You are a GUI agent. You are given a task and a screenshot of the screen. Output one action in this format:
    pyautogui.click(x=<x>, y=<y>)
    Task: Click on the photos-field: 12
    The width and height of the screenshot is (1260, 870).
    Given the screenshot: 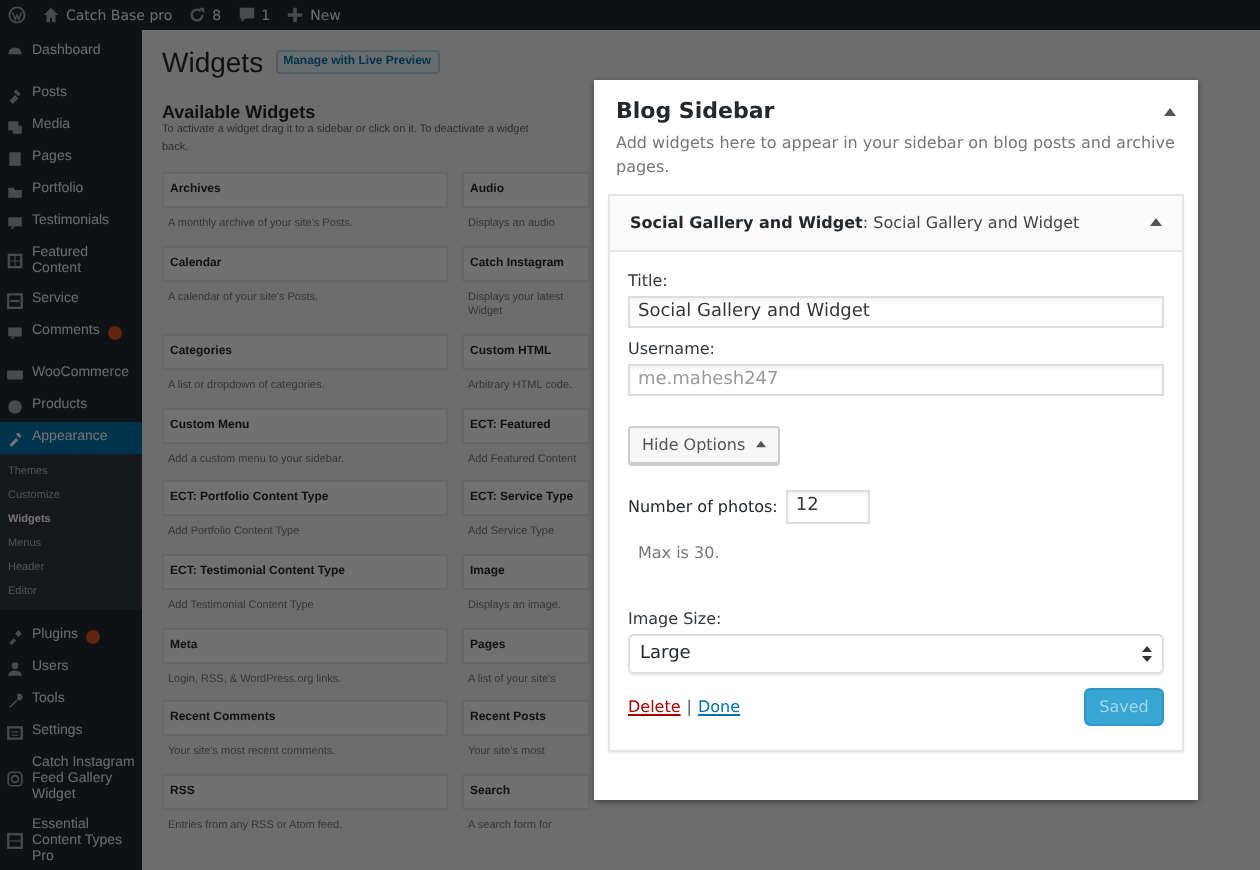 What is the action you would take?
    pyautogui.click(x=827, y=506)
    